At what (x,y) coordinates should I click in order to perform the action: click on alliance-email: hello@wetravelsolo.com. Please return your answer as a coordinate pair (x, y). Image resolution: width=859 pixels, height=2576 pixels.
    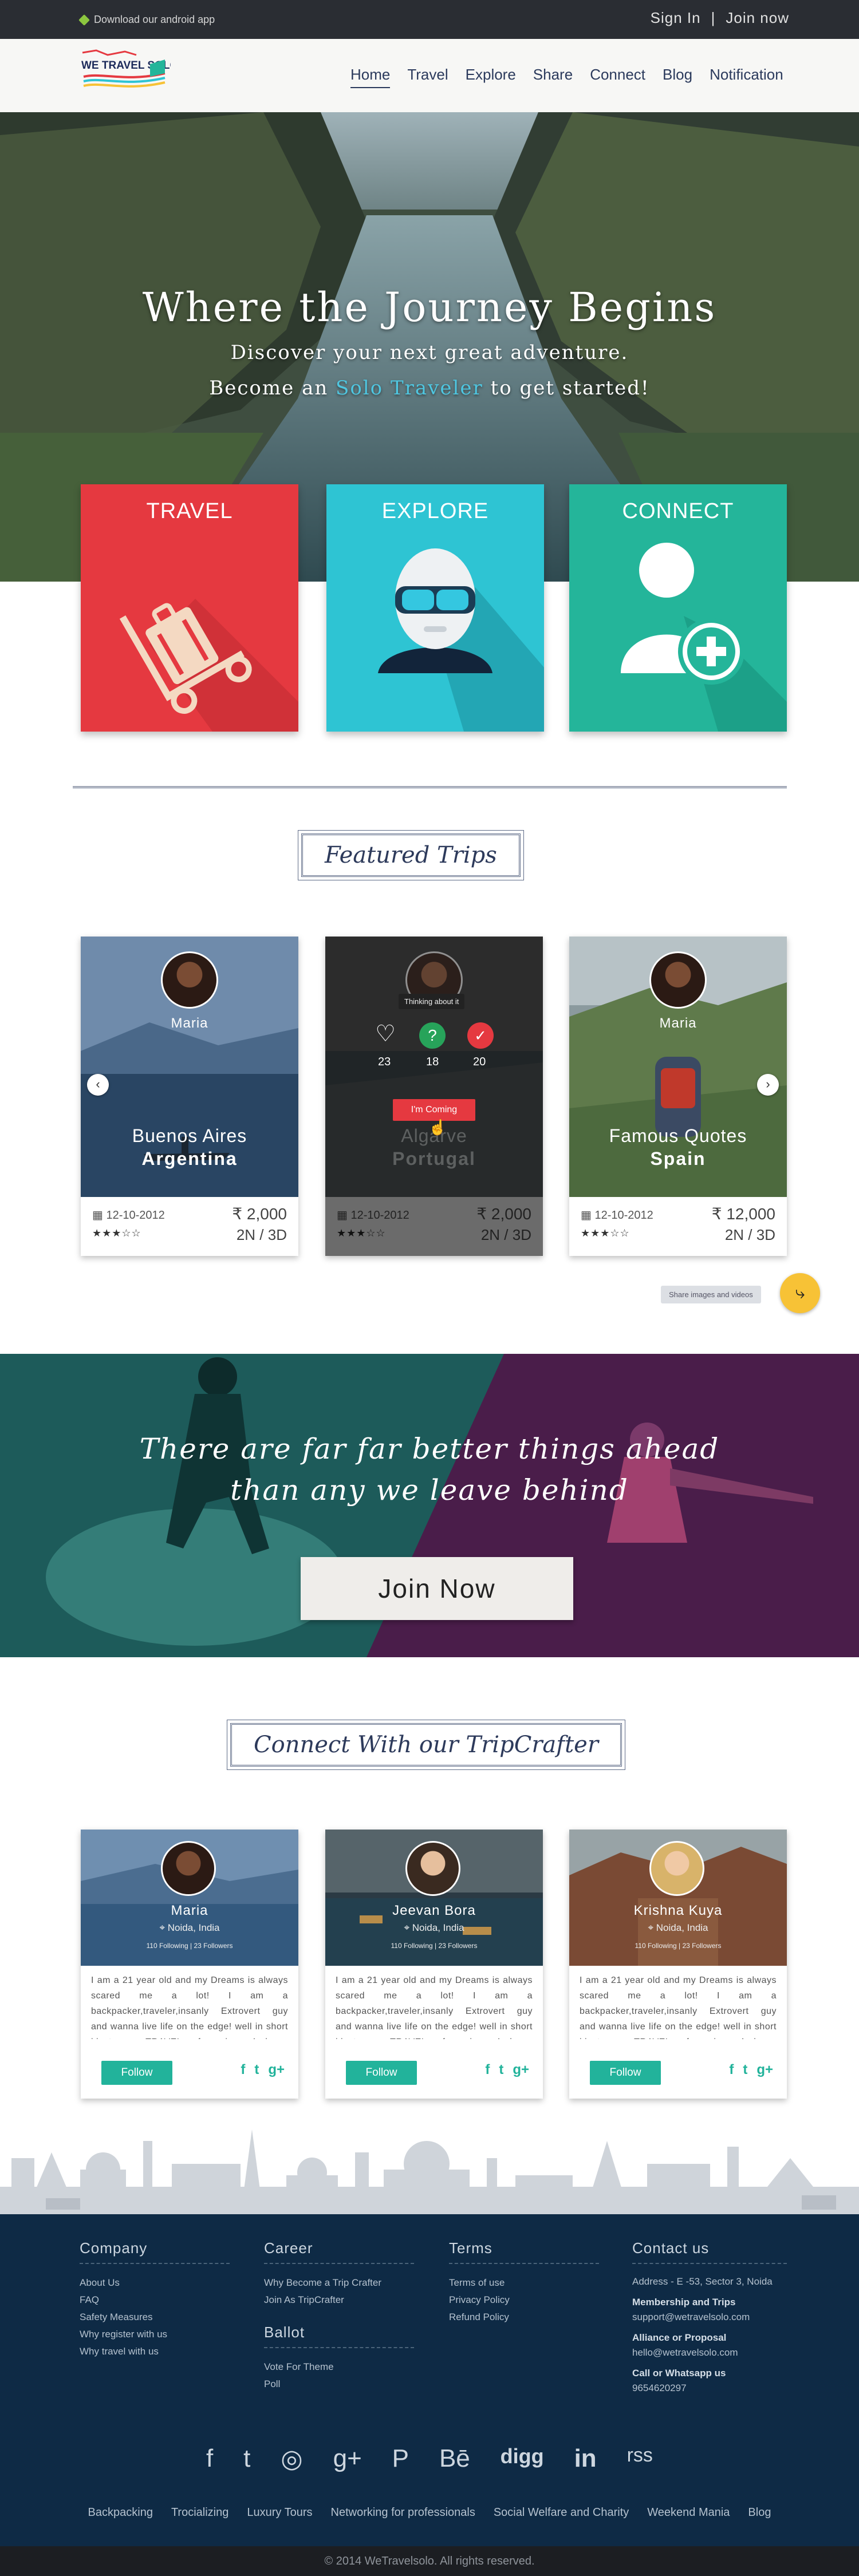
    Looking at the image, I should click on (710, 2352).